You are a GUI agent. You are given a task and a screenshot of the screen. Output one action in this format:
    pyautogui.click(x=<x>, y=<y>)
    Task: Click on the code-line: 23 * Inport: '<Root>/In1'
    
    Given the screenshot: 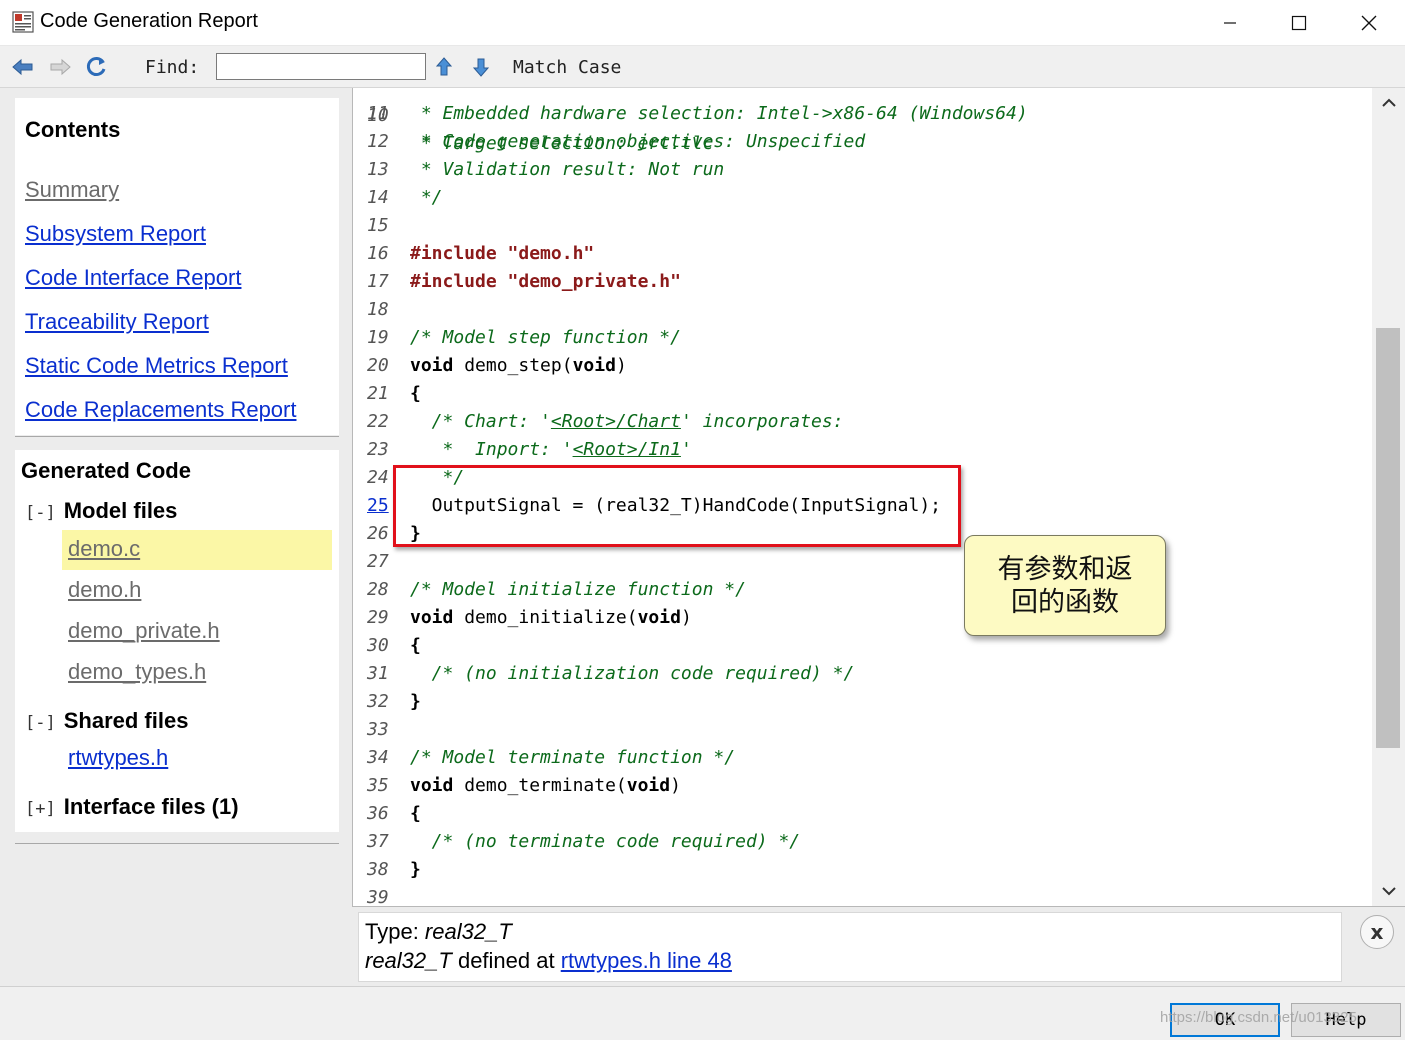 What is the action you would take?
    pyautogui.click(x=863, y=450)
    